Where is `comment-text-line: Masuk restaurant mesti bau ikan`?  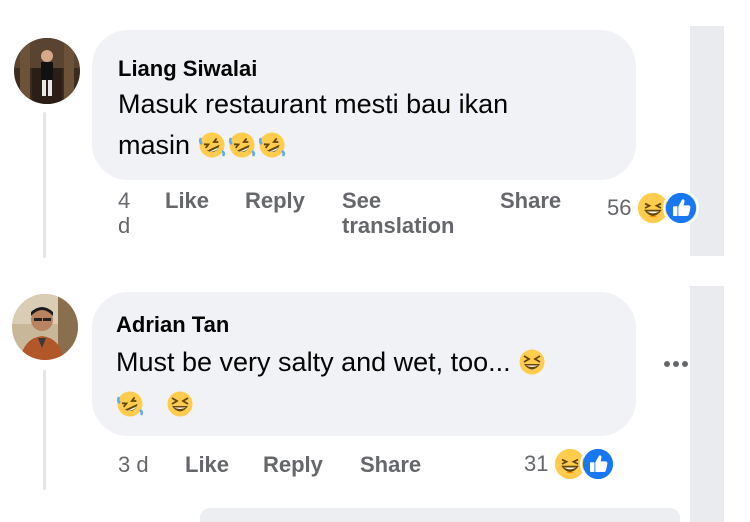 comment-text-line: Masuk restaurant mesti bau ikan is located at coordinates (313, 104).